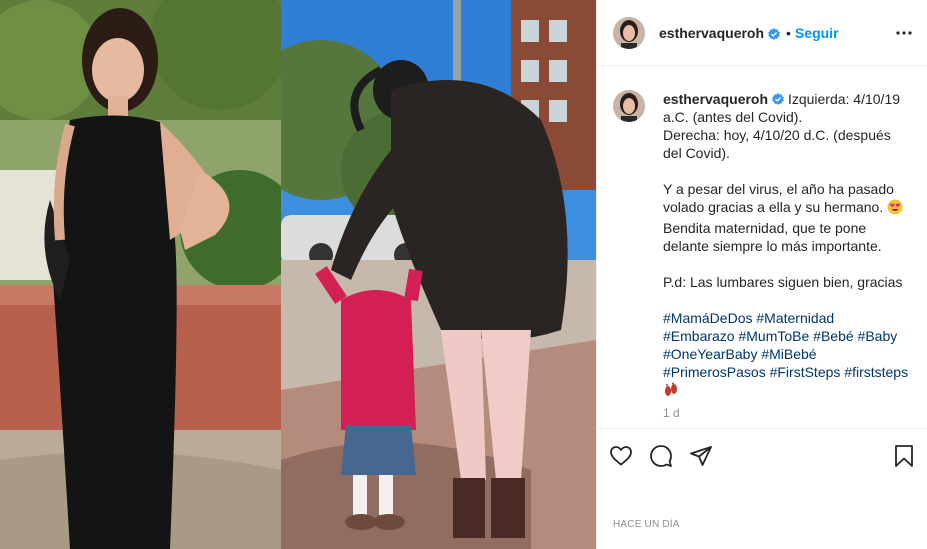 The width and height of the screenshot is (927, 549). What do you see at coordinates (787, 318) in the screenshot?
I see `hashtag-line-1: #MamáDeDos #Maternidad` at bounding box center [787, 318].